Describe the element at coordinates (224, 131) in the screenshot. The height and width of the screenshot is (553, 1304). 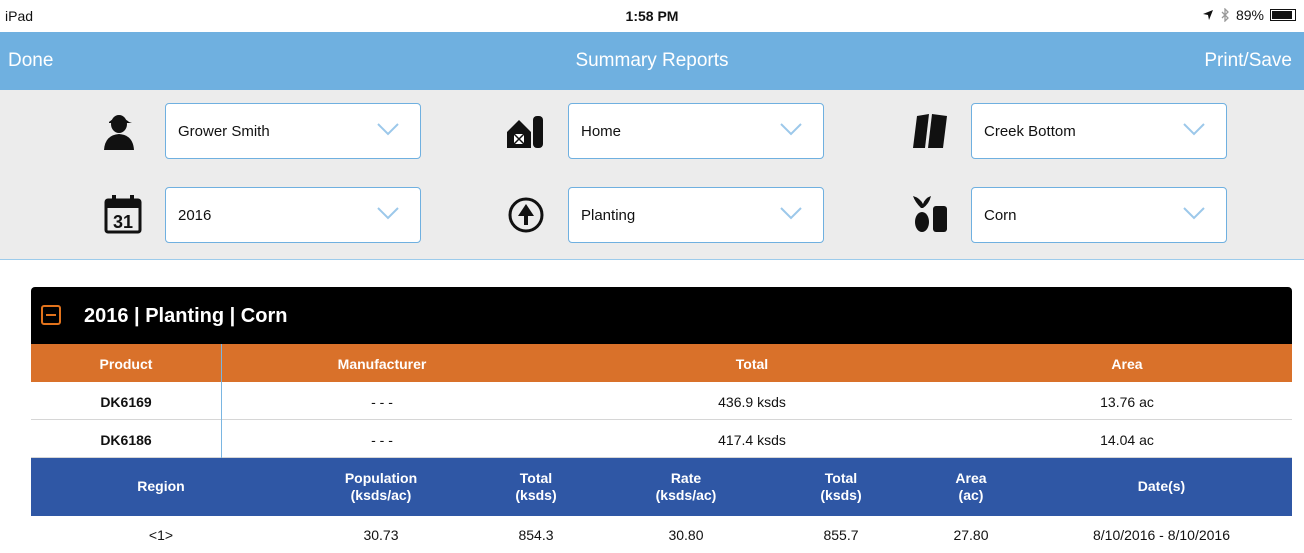
I see `grower-value: Grower Smith` at that location.